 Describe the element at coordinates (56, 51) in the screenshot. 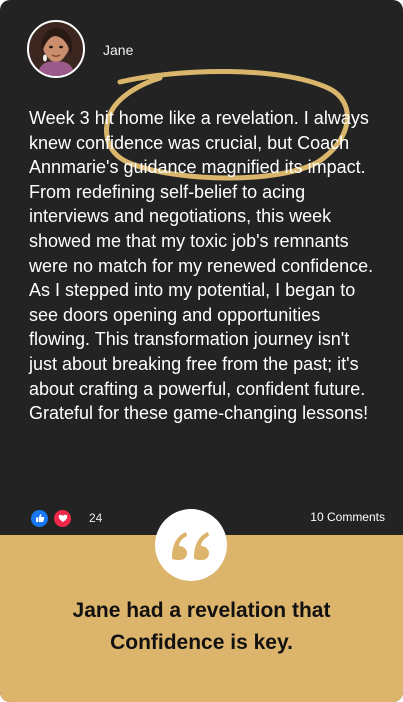

I see `profile-photo-icon` at that location.